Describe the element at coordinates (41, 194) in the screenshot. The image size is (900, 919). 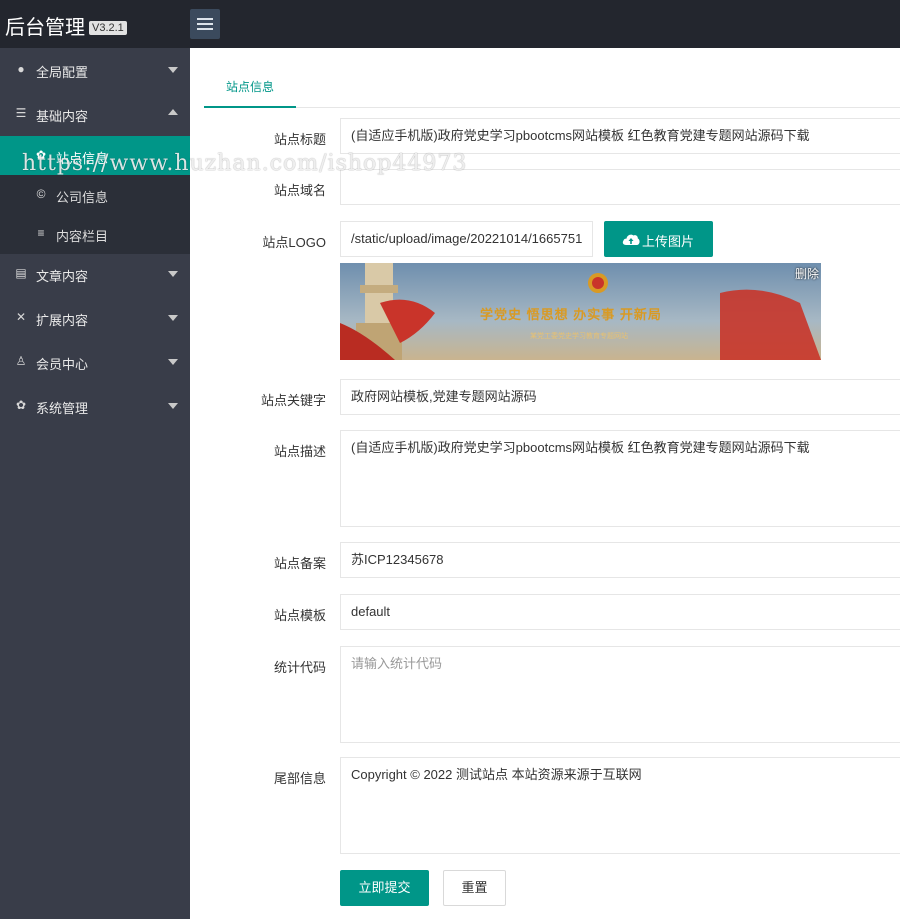
I see `copyright-icon: ©` at that location.